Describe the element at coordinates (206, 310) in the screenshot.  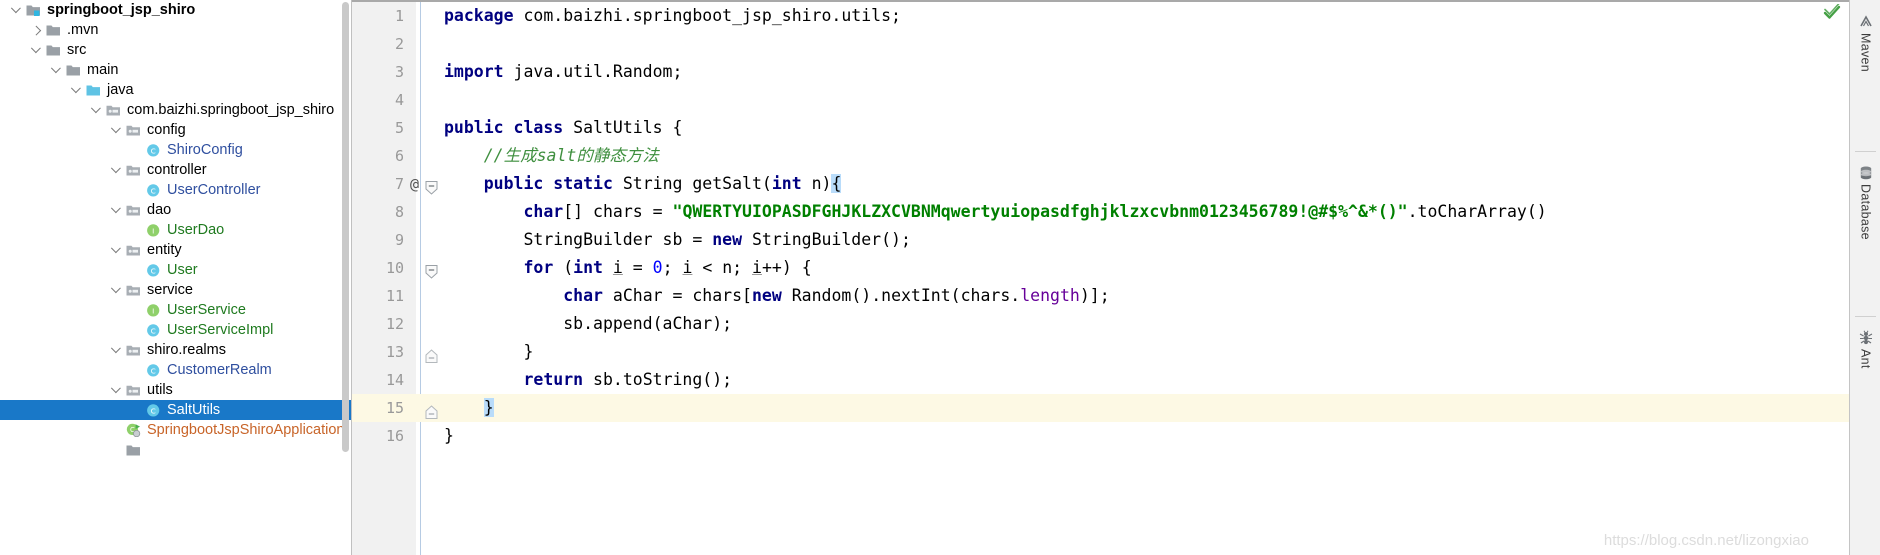
I see `tree-item-label: UserService` at that location.